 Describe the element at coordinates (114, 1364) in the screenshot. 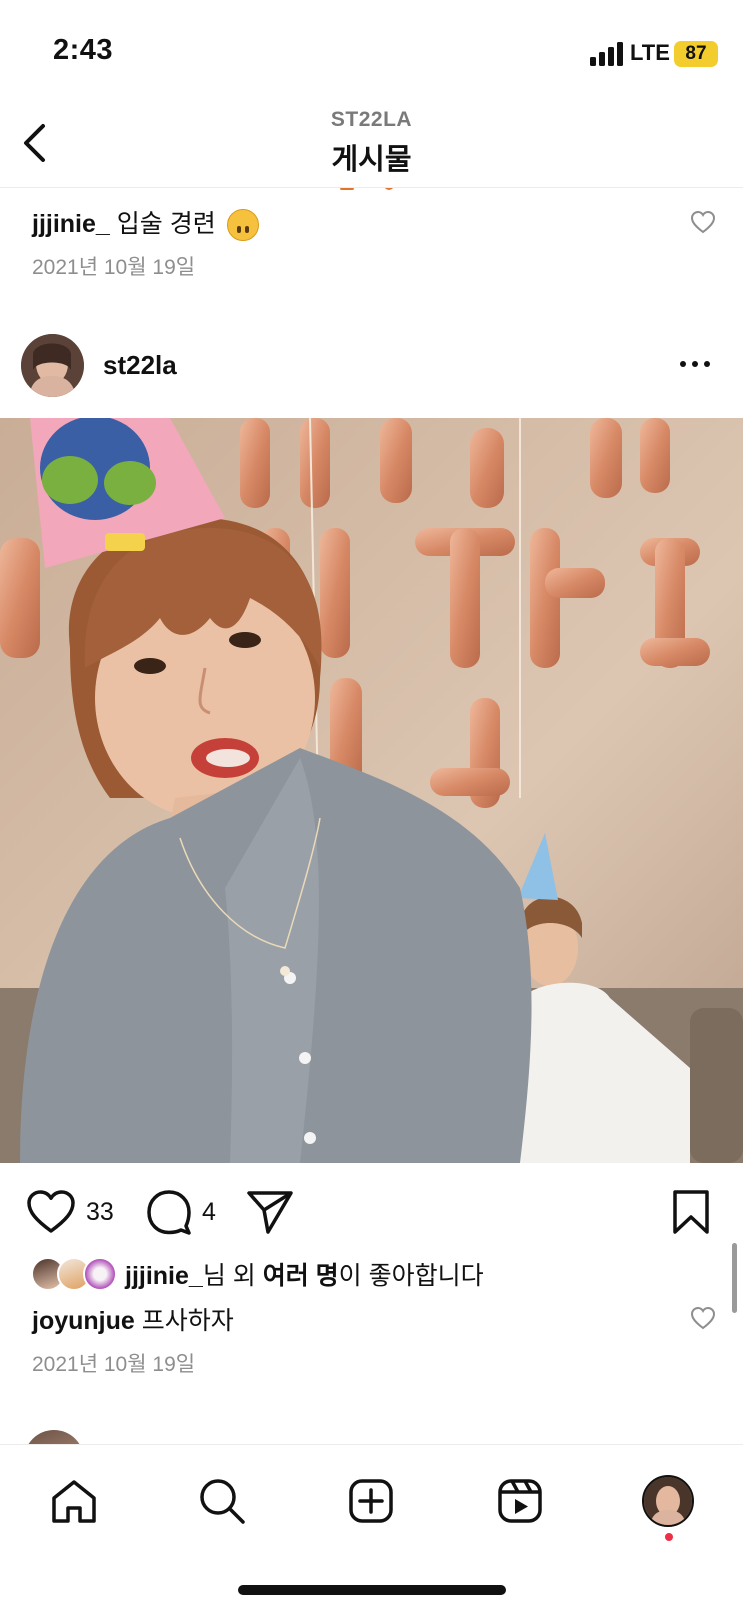

I see `post-date: 2021년 10월 19일` at that location.